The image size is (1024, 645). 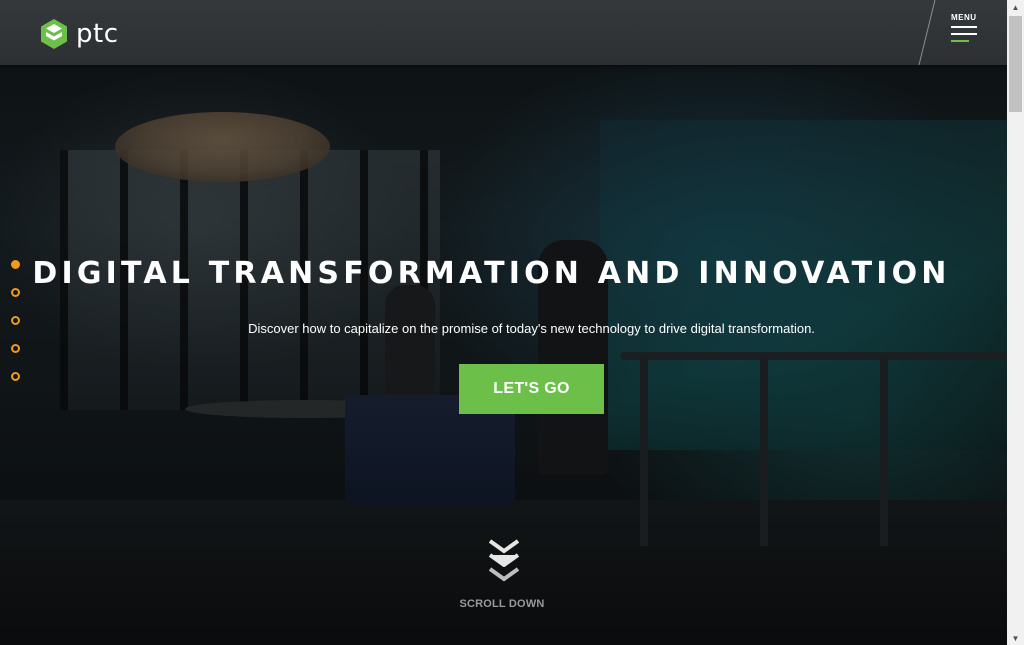 I want to click on site-header: ptc MENU, so click(x=503, y=32).